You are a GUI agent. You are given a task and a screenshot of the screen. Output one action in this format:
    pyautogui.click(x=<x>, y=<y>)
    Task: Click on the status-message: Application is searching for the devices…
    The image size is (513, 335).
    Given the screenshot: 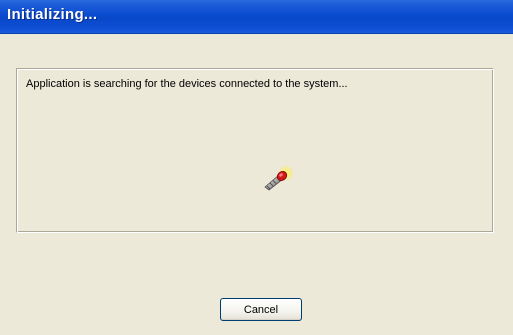 What is the action you would take?
    pyautogui.click(x=187, y=84)
    